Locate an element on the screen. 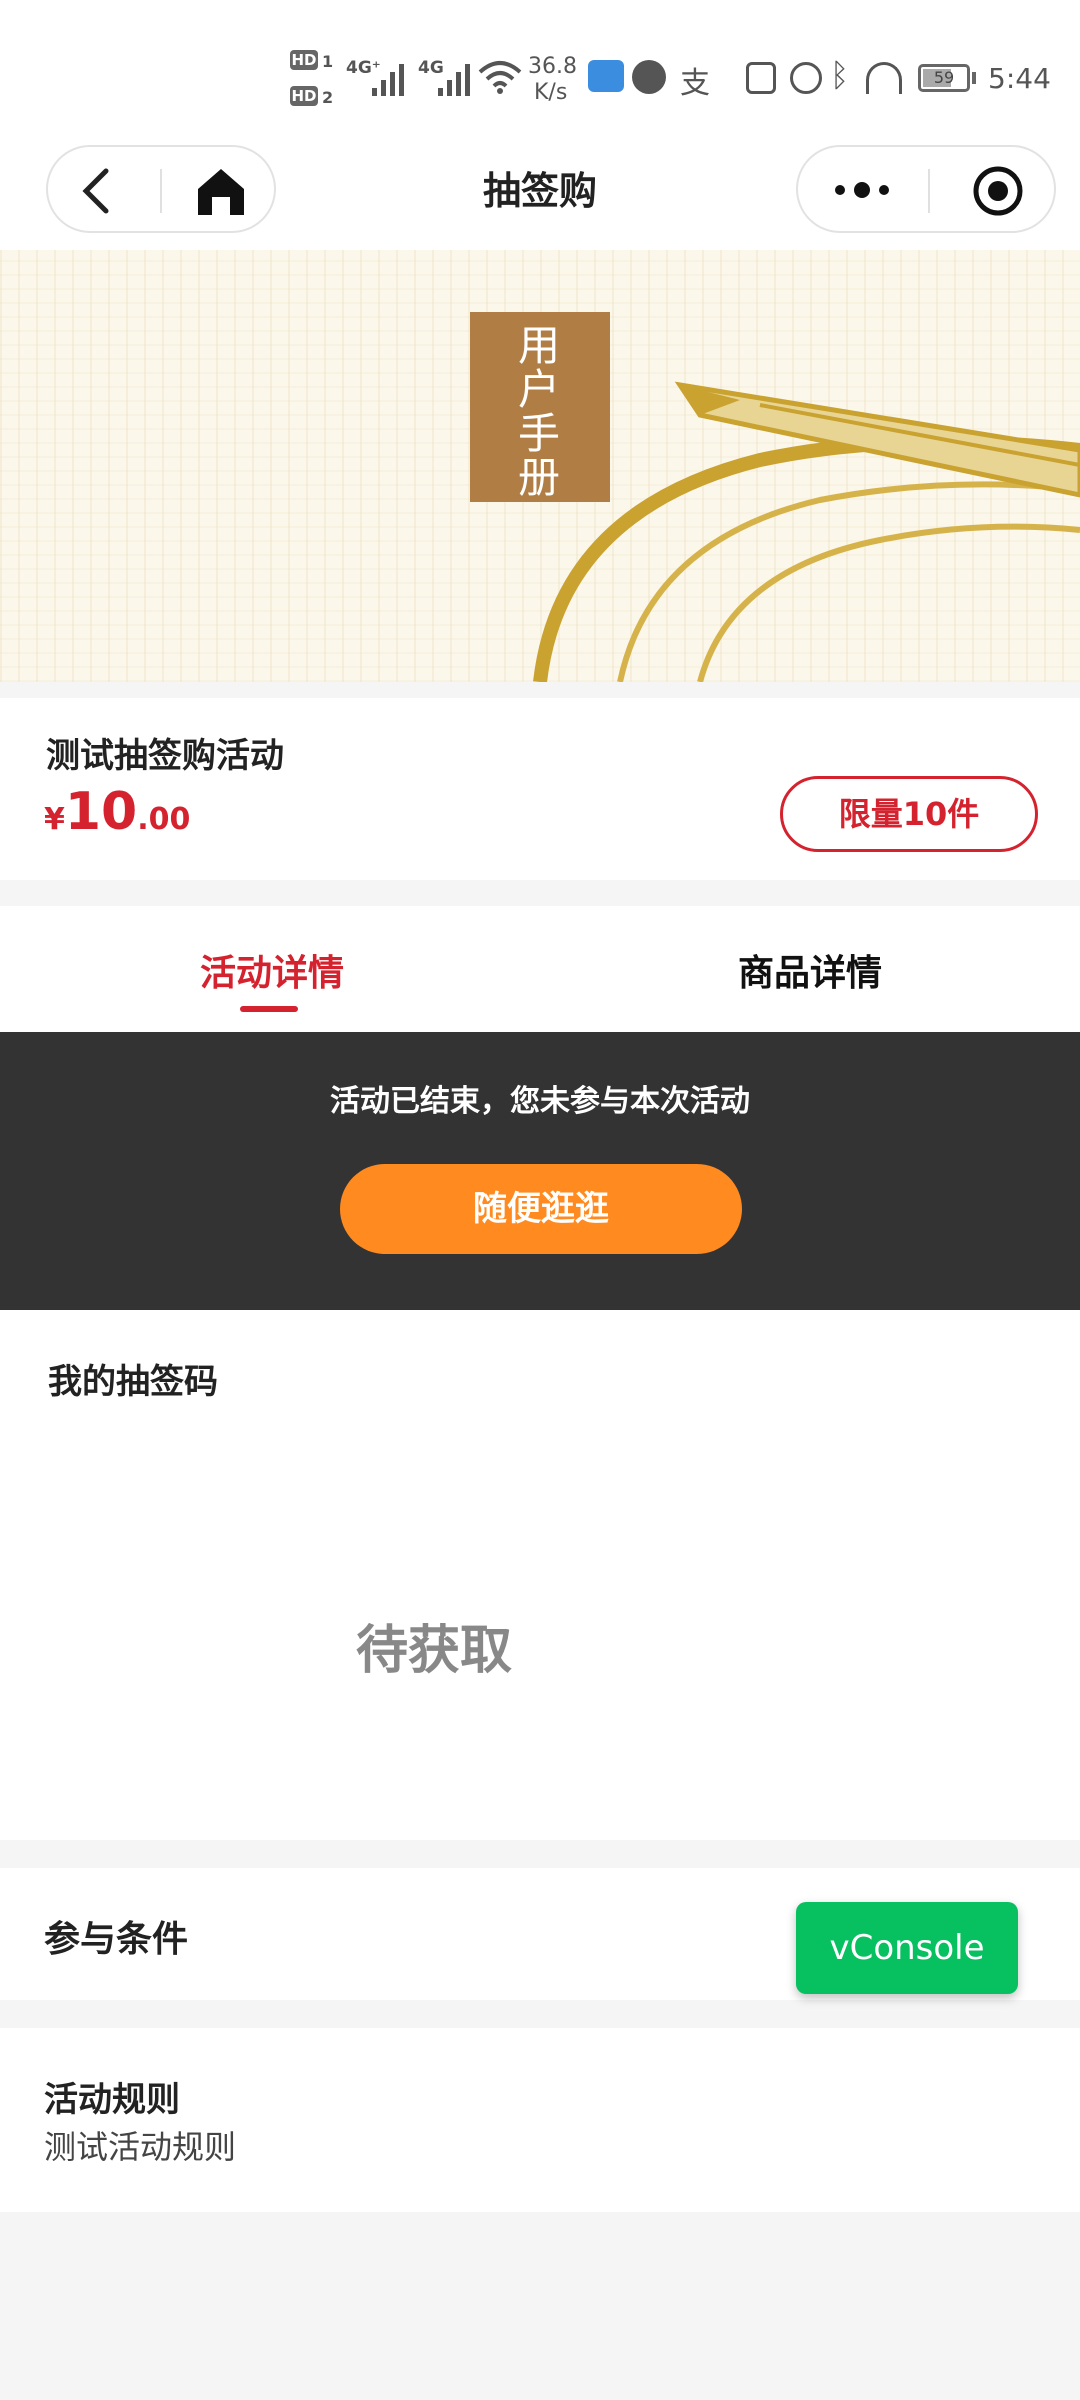 Image resolution: width=1080 pixels, height=2400 pixels. hd-badge-1: HD is located at coordinates (304, 60).